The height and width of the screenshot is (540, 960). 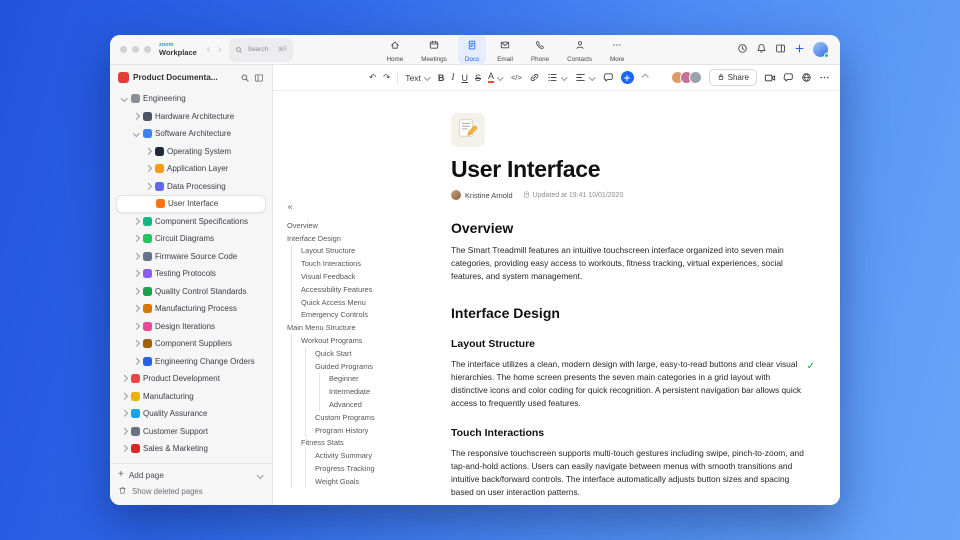 What do you see at coordinates (259, 78) in the screenshot?
I see `expand-panel-icon` at bounding box center [259, 78].